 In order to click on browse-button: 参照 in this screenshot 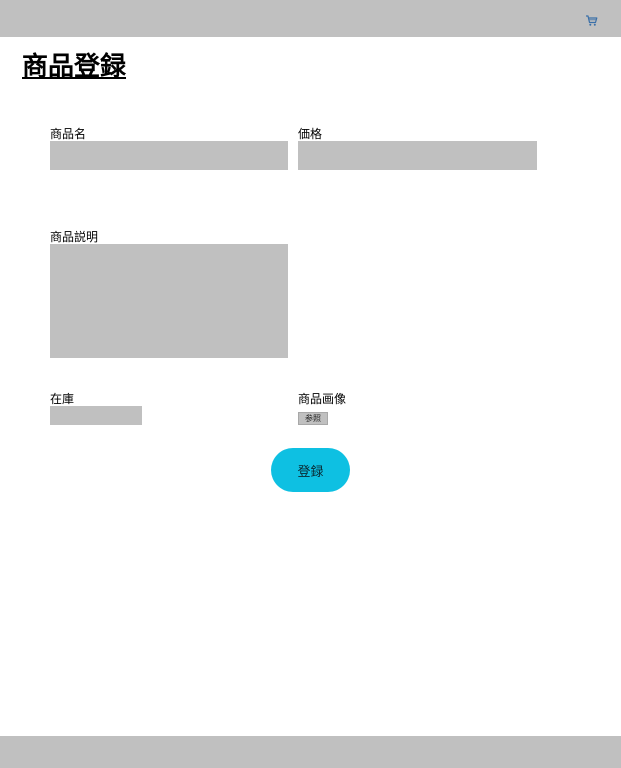, I will do `click(313, 418)`.